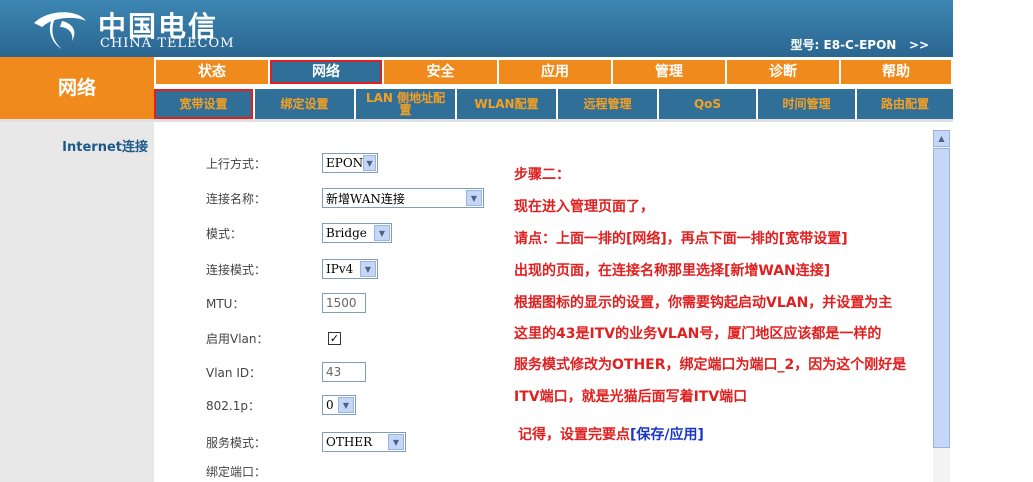  What do you see at coordinates (236, 442) in the screenshot?
I see `service-mode-label: 服务模式：` at bounding box center [236, 442].